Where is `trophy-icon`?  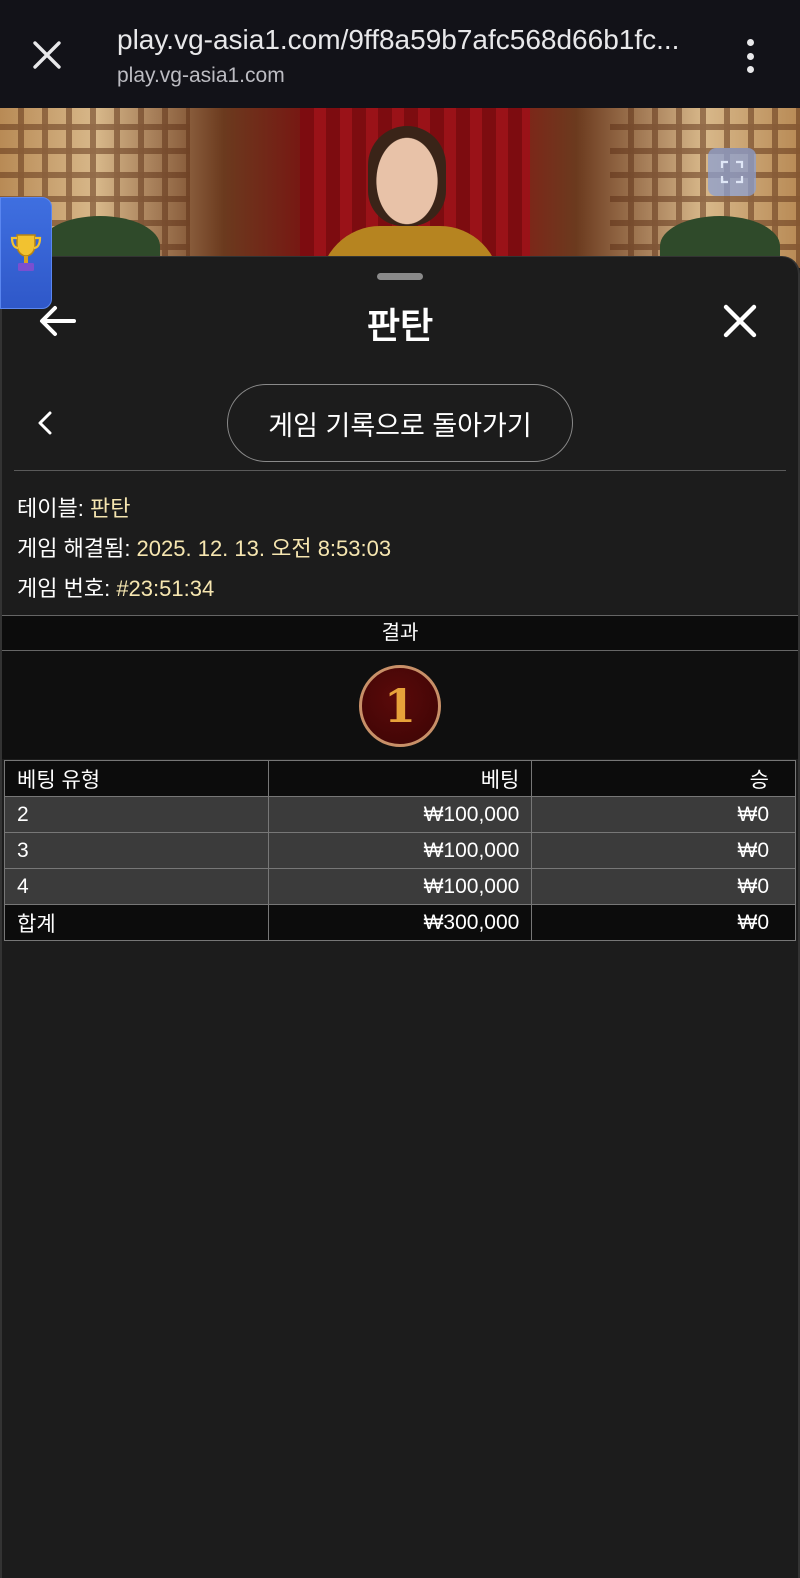
trophy-icon is located at coordinates (26, 253).